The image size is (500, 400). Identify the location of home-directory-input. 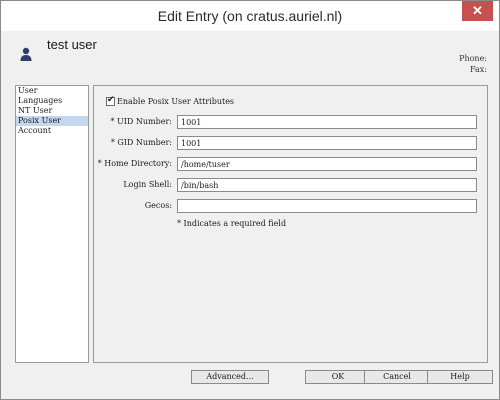
(327, 164).